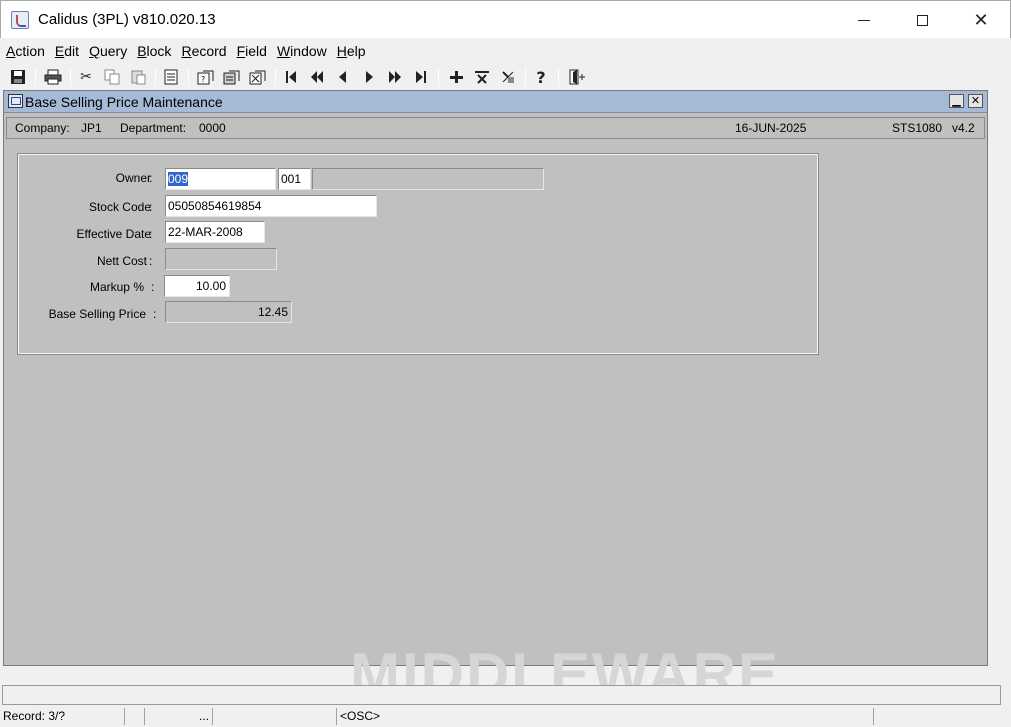 Image resolution: width=1011 pixels, height=727 pixels. Describe the element at coordinates (133, 178) in the screenshot. I see `owner-label: Owner` at that location.